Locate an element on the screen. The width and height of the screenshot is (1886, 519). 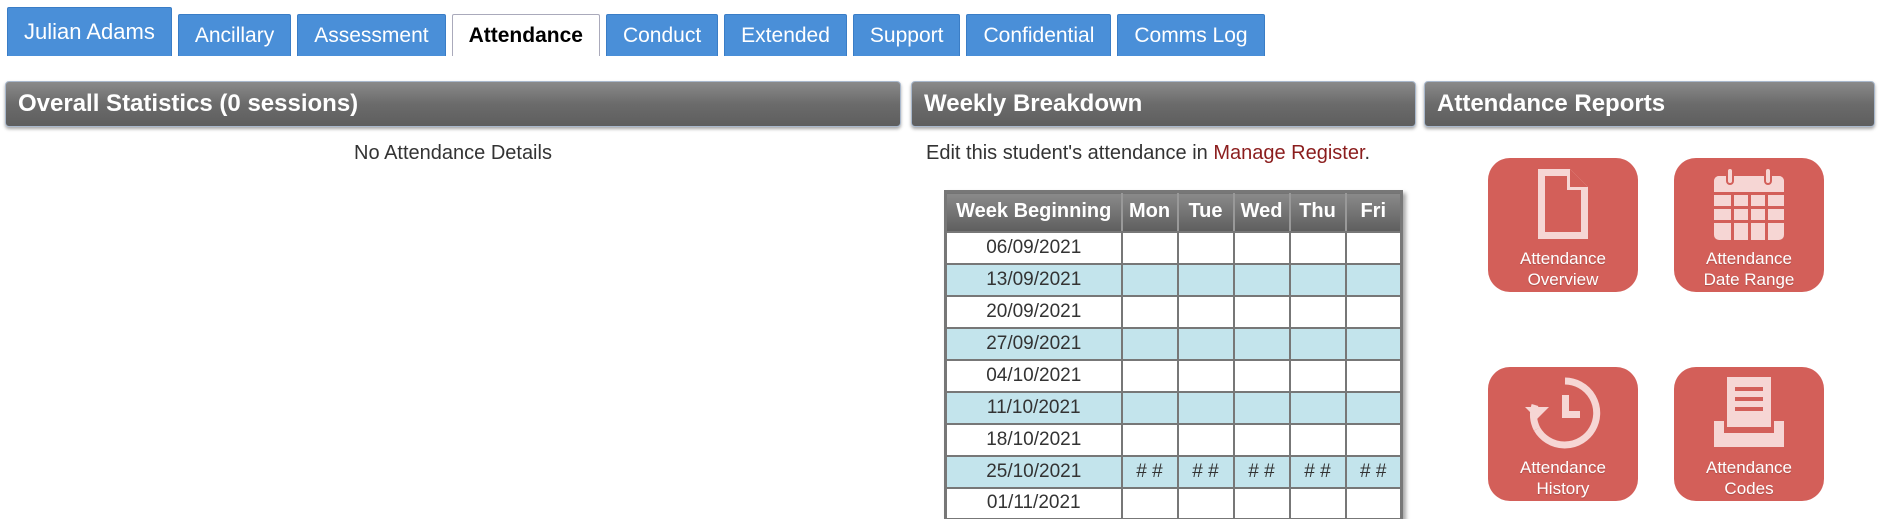
no-attendance-message: No Attendance Details is located at coordinates (453, 153).